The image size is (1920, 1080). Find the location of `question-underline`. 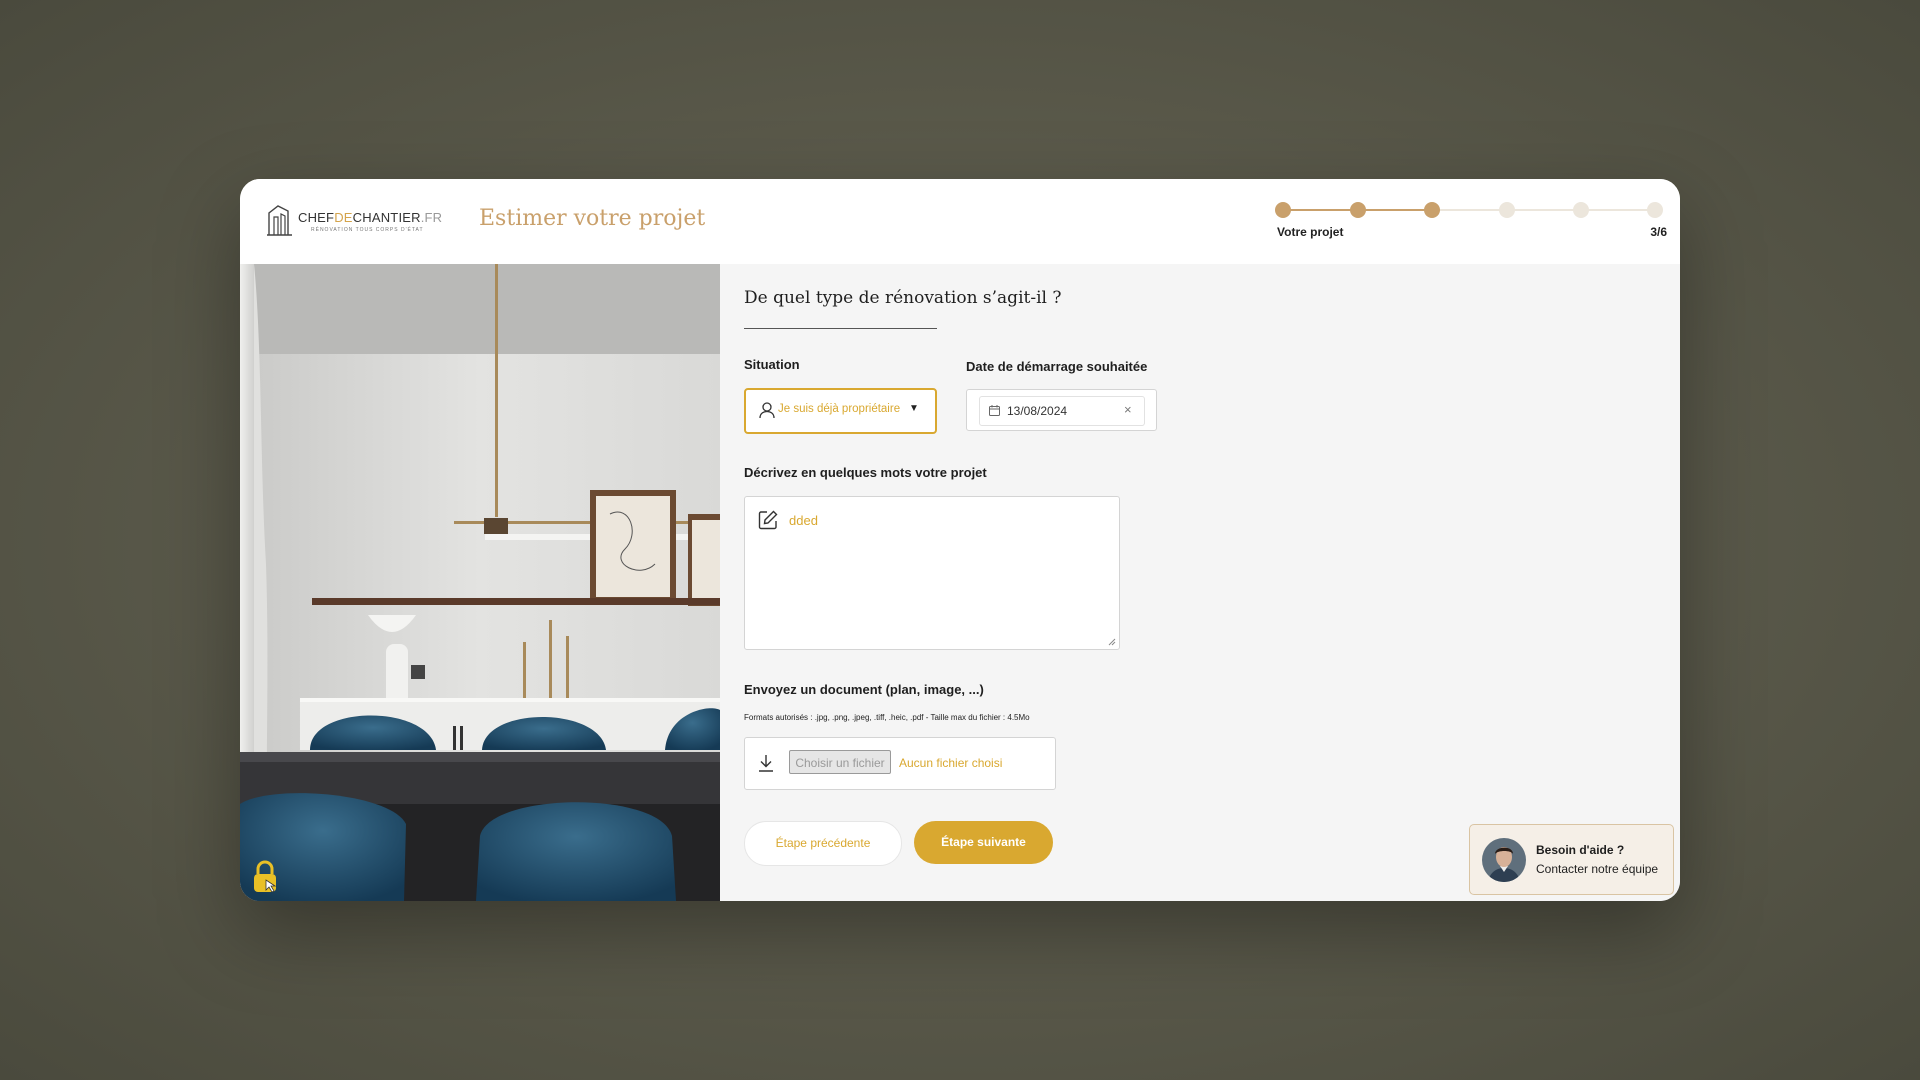

question-underline is located at coordinates (840, 328).